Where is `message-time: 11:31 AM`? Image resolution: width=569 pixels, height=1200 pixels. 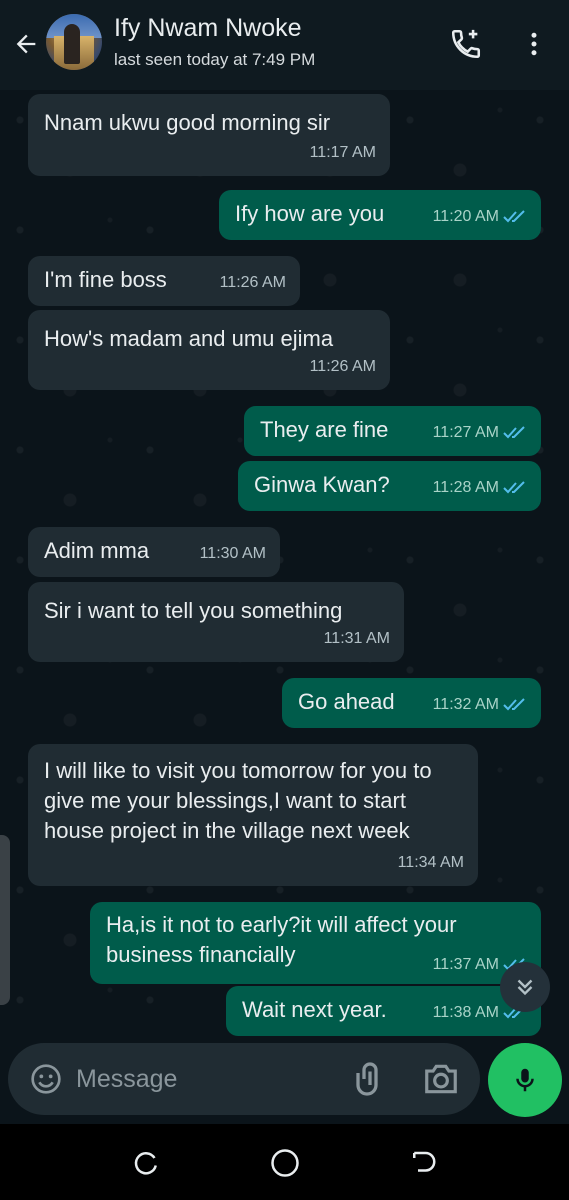
message-time: 11:31 AM is located at coordinates (356, 638).